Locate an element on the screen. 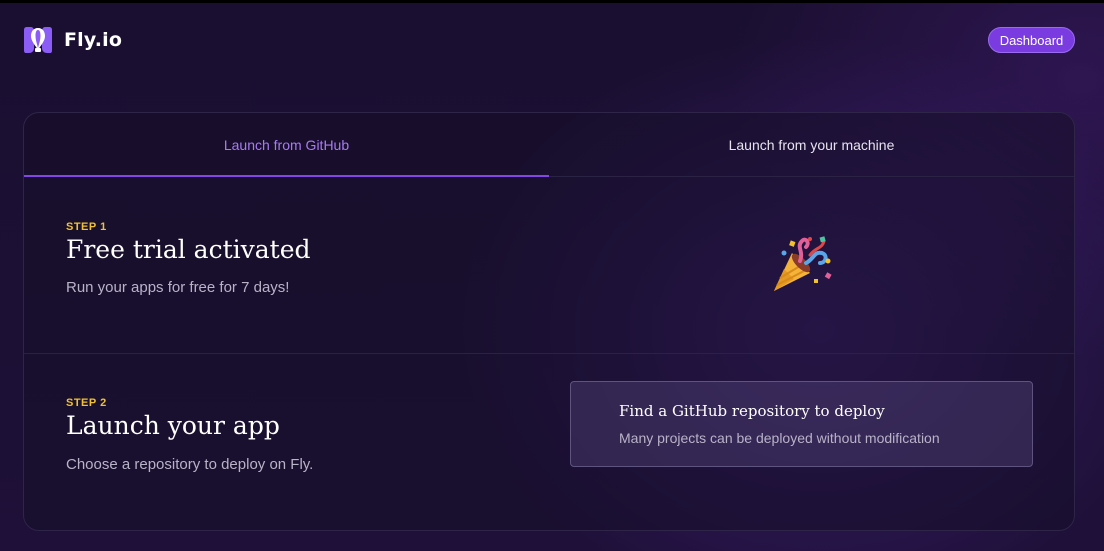 The height and width of the screenshot is (551, 1104). tab-launch-from-machine: Launch from your machine is located at coordinates (811, 144).